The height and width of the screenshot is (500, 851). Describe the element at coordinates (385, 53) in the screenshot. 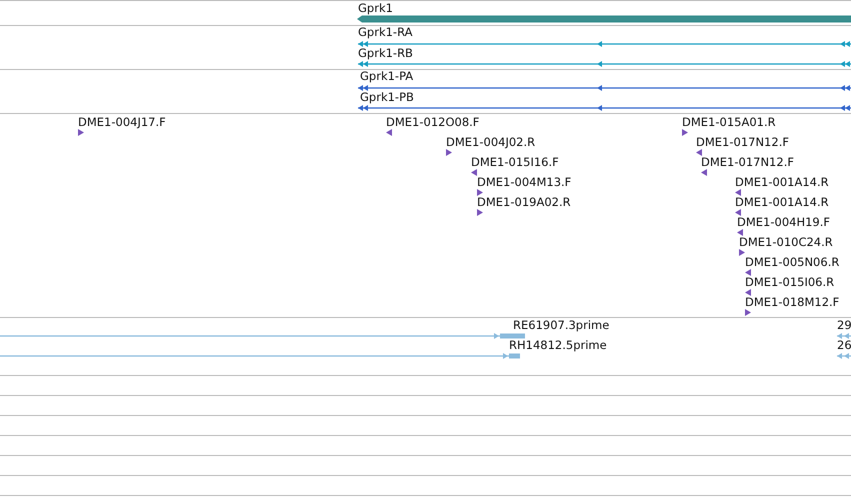

I see `feature-label: Gprk1-RB` at that location.